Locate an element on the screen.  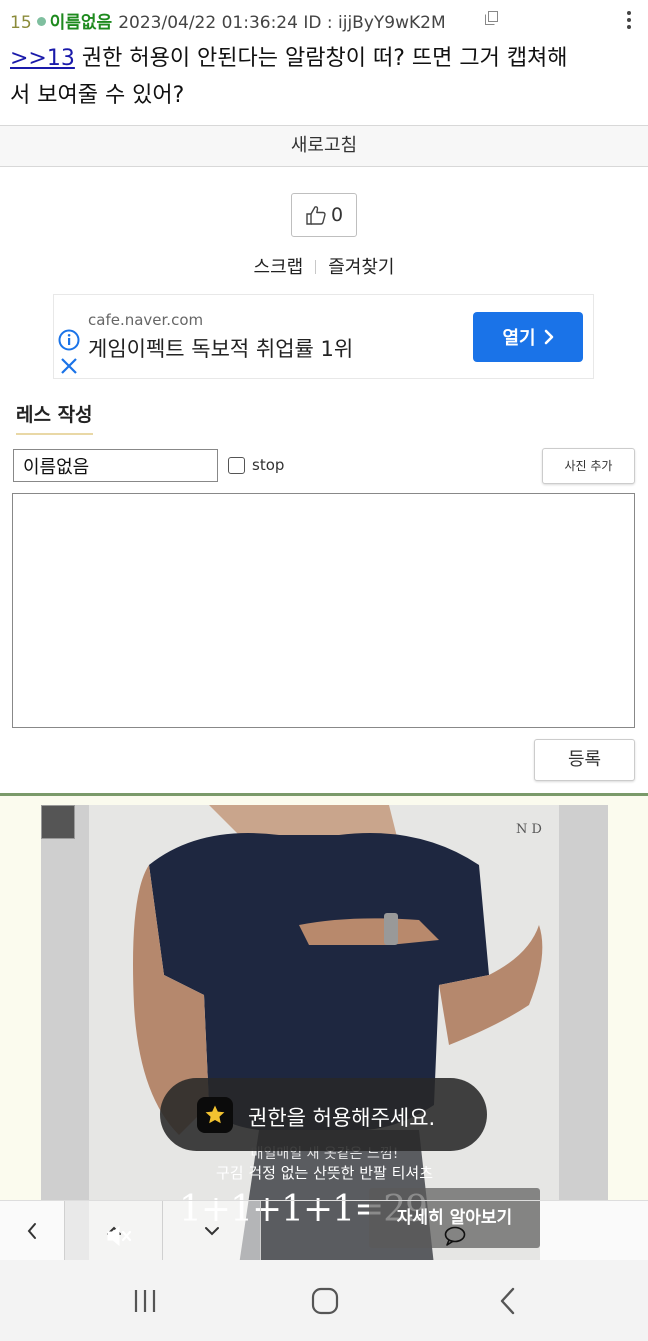
online-dot-icon is located at coordinates (41, 21).